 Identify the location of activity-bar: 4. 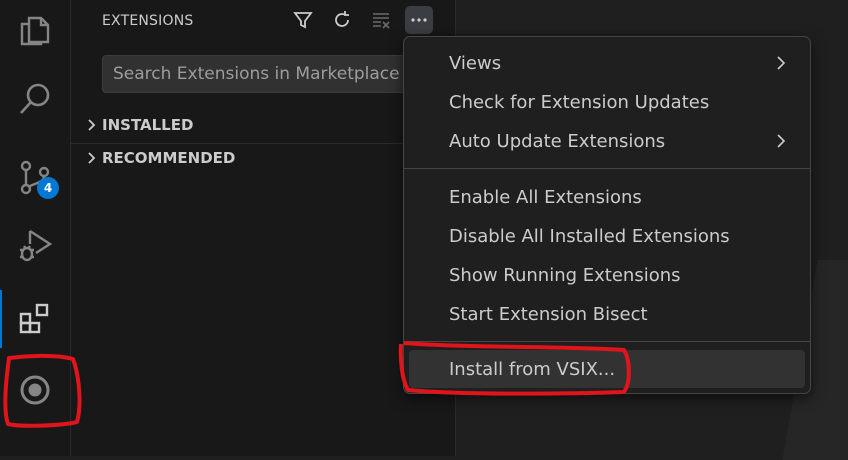
(35, 228).